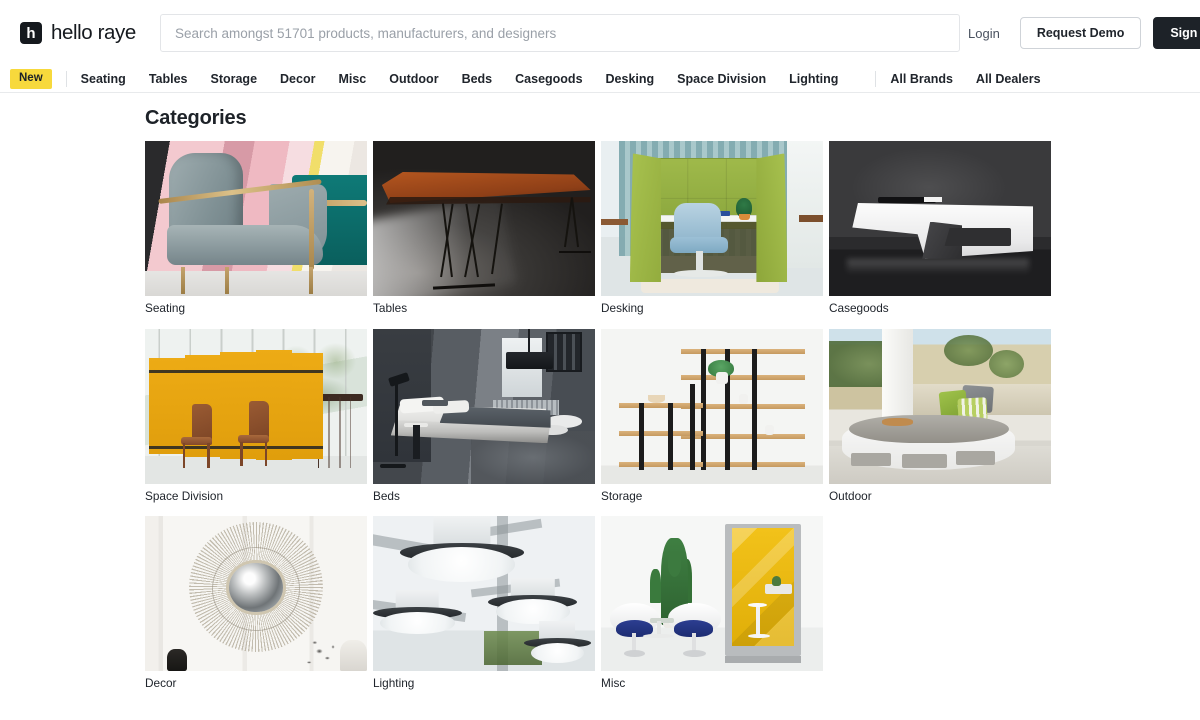 The image size is (1200, 720). Describe the element at coordinates (165, 308) in the screenshot. I see `category-label-seating: Seating` at that location.